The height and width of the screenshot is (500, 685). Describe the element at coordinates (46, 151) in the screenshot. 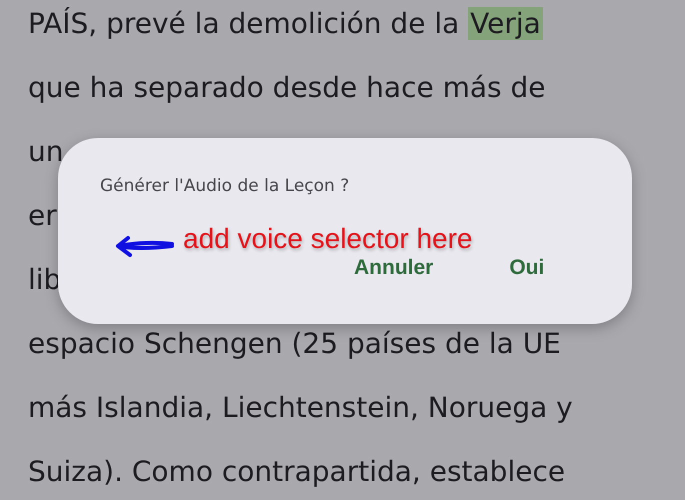

I see `body-text: un` at that location.